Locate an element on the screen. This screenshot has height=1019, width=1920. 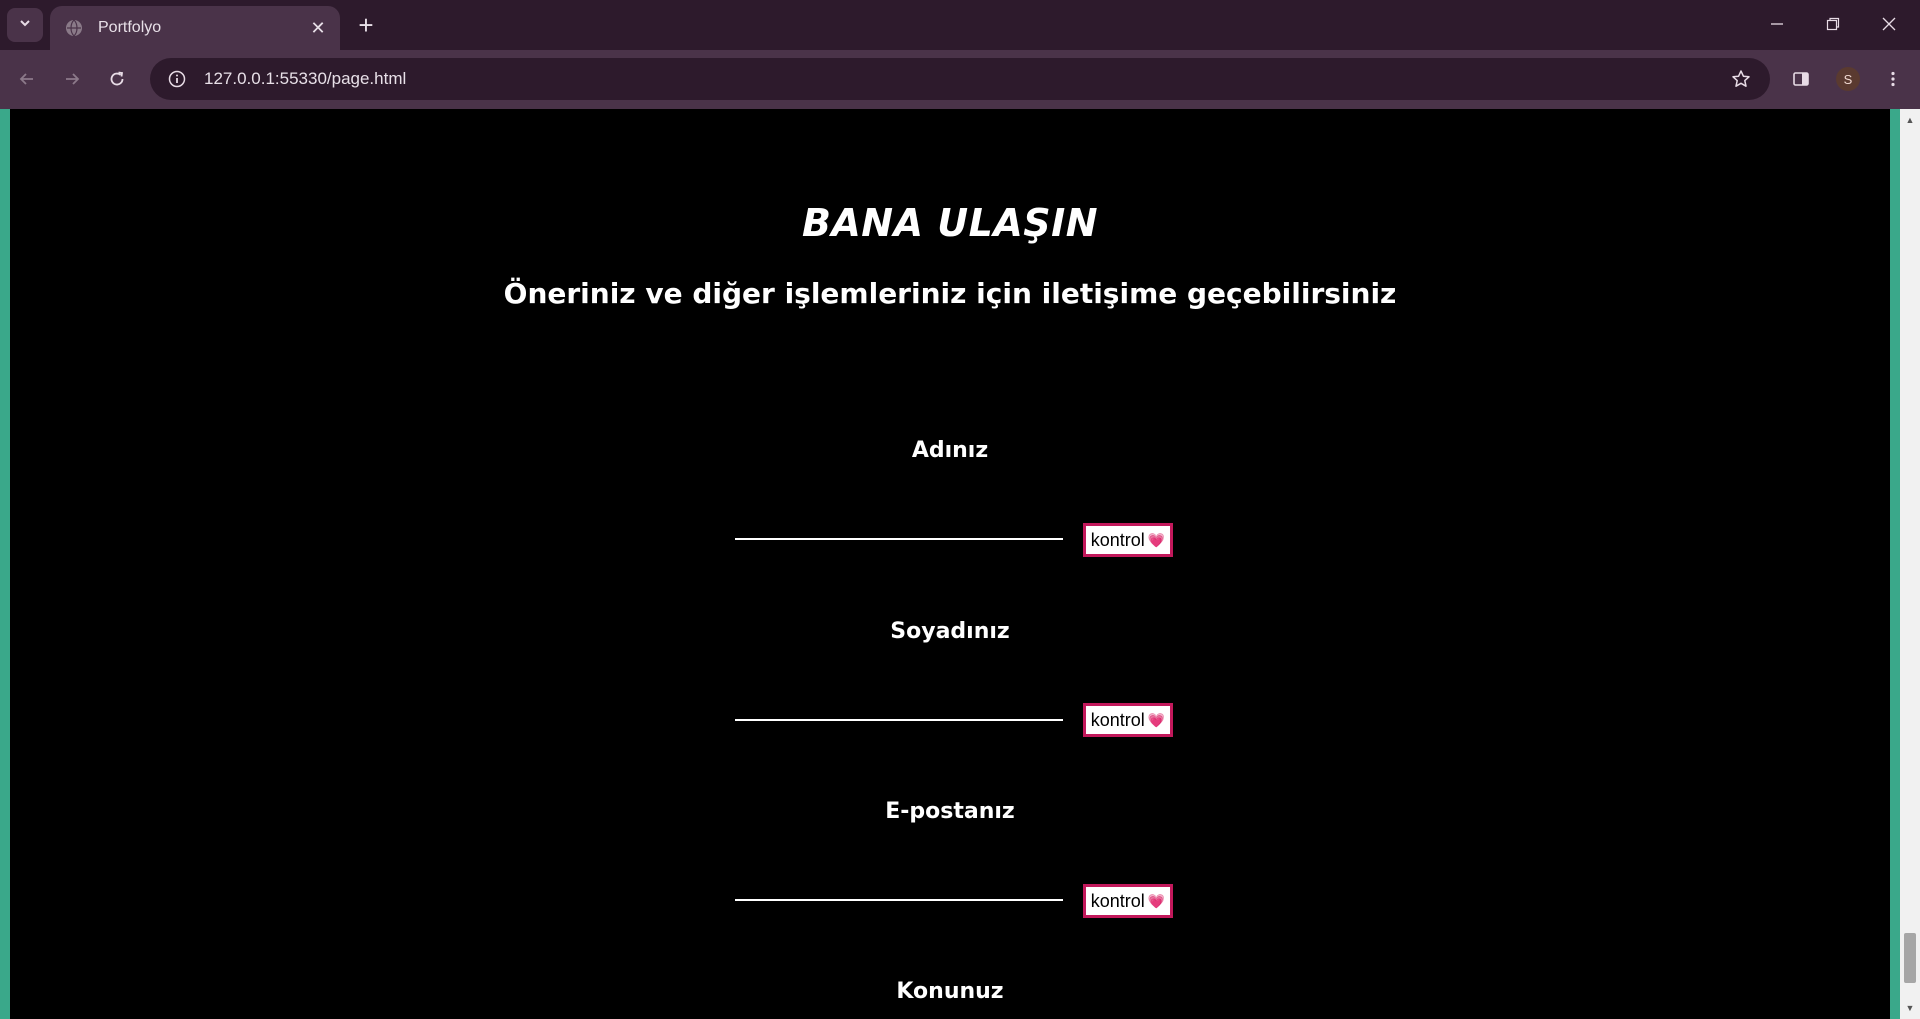
email-check-button: kontrol 💗 is located at coordinates (1128, 901).